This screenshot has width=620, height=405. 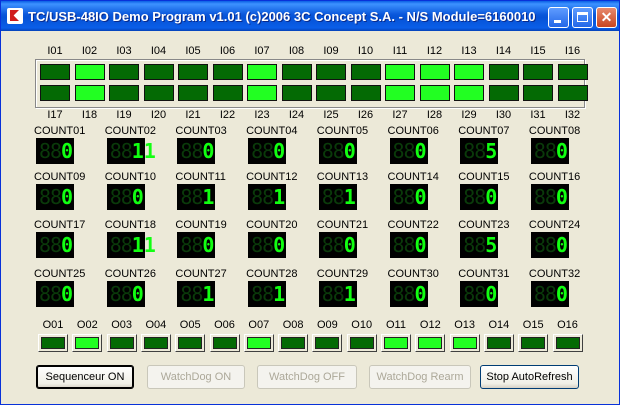 What do you see at coordinates (484, 225) in the screenshot?
I see `counter-label: COUNT23` at bounding box center [484, 225].